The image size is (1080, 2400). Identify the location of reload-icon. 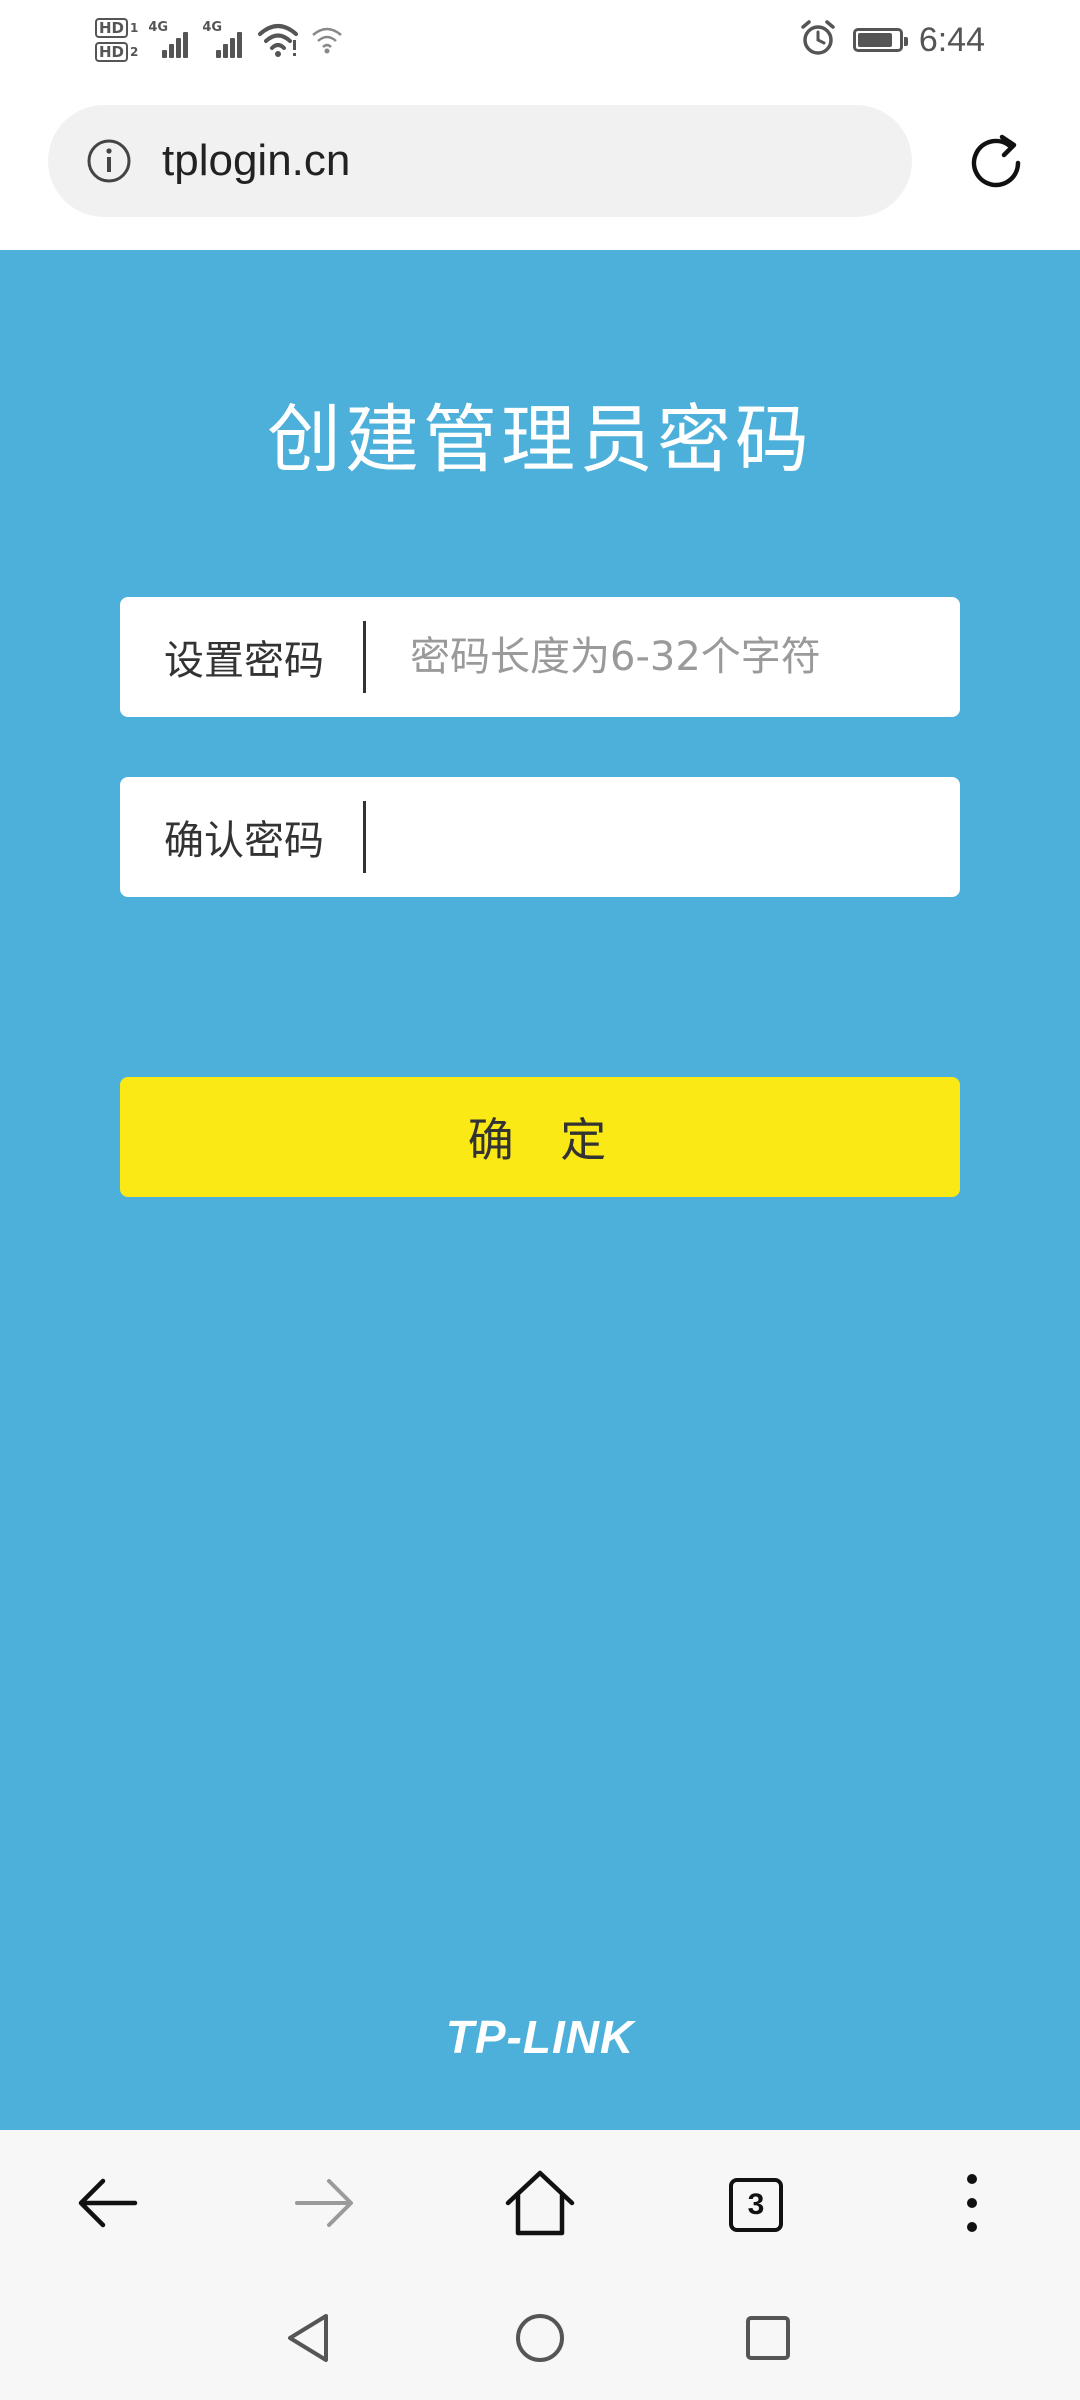
(996, 165).